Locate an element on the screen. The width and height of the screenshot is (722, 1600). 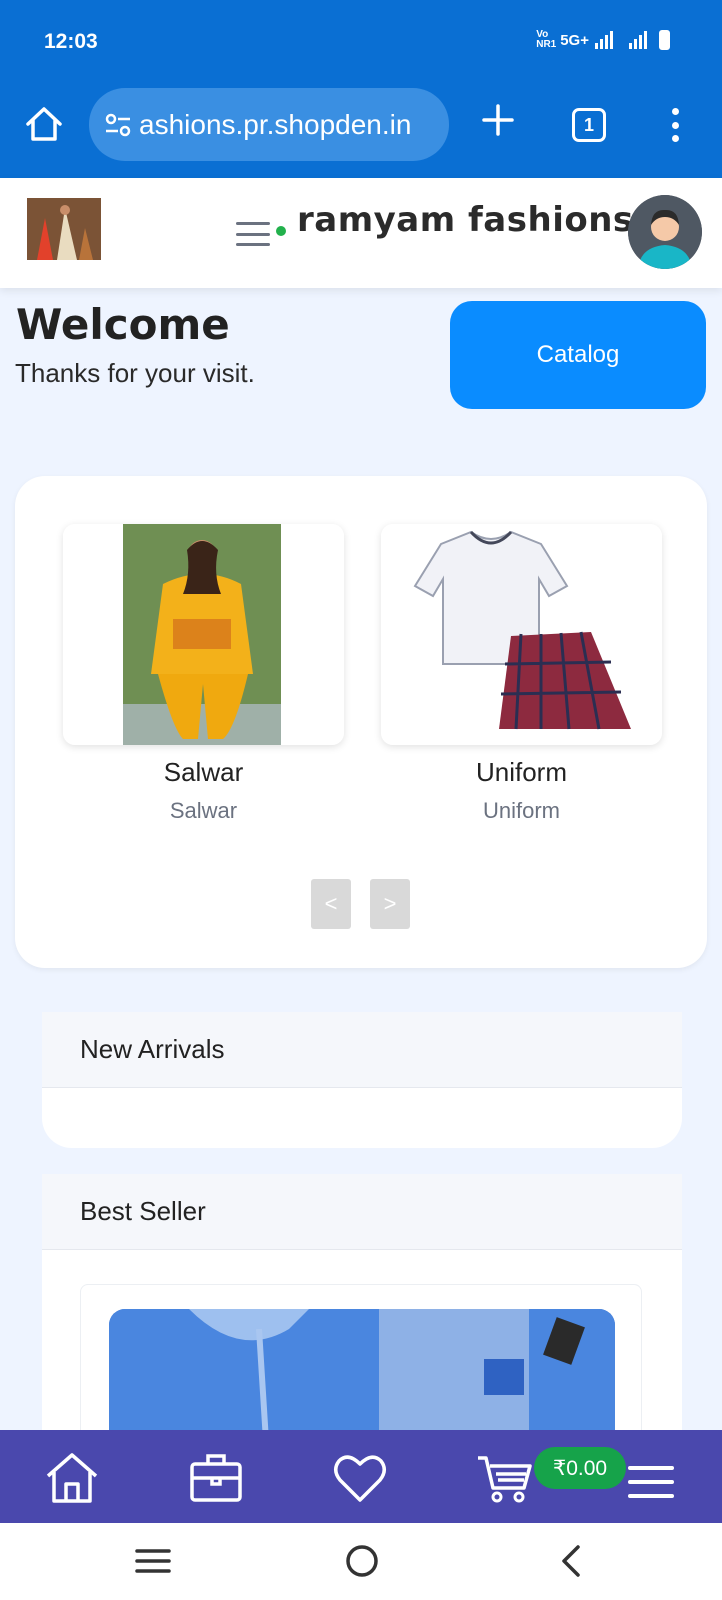
best-seller-section: Best Seller is located at coordinates (362, 1304).